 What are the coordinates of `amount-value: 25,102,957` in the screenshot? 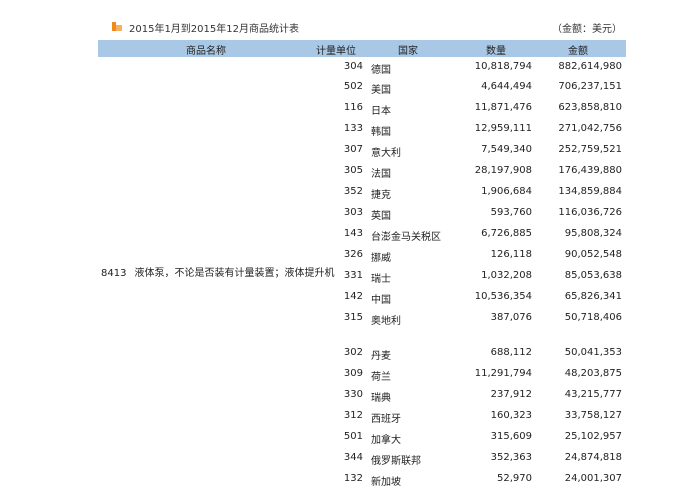 It's located at (593, 436).